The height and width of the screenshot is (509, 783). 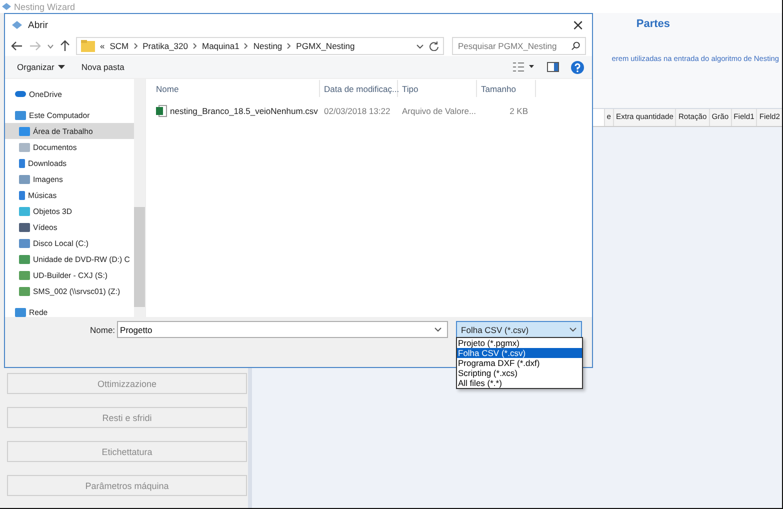 What do you see at coordinates (577, 67) in the screenshot?
I see `help-icon` at bounding box center [577, 67].